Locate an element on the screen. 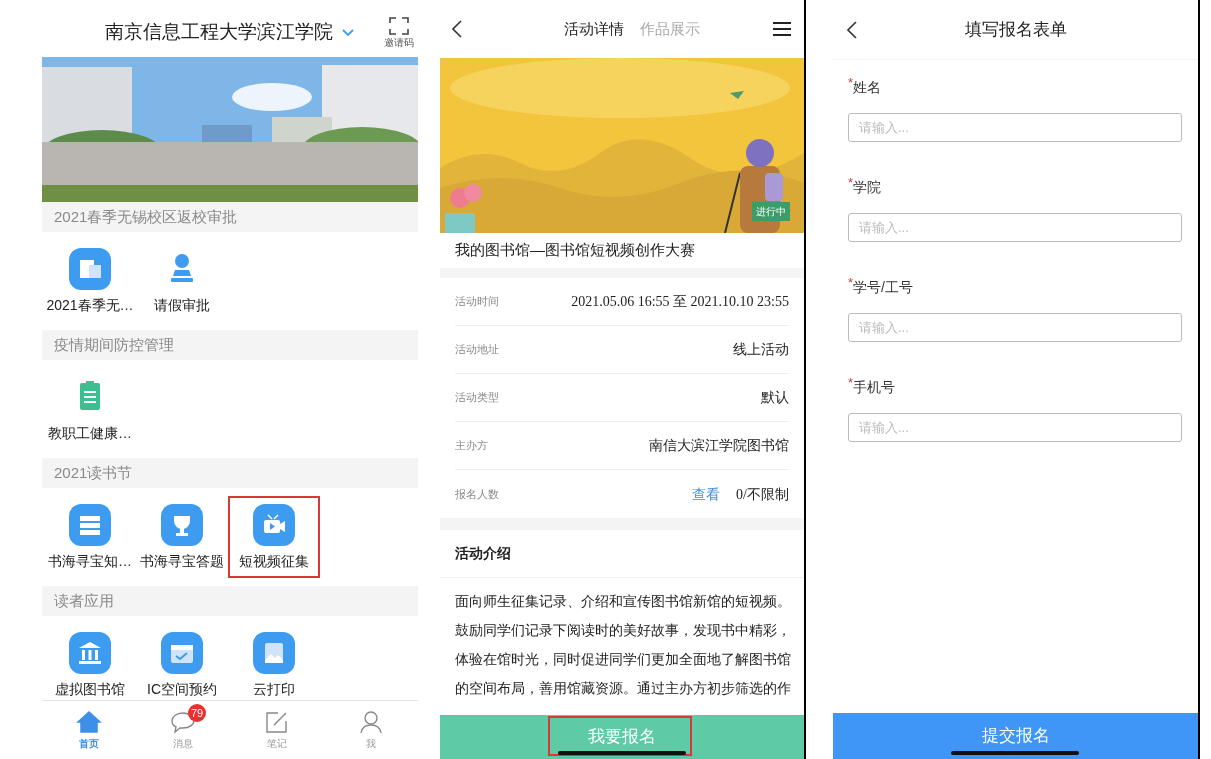 Image resolution: width=1211 pixels, height=759 pixels. section-title: 活动介绍 is located at coordinates (622, 554).